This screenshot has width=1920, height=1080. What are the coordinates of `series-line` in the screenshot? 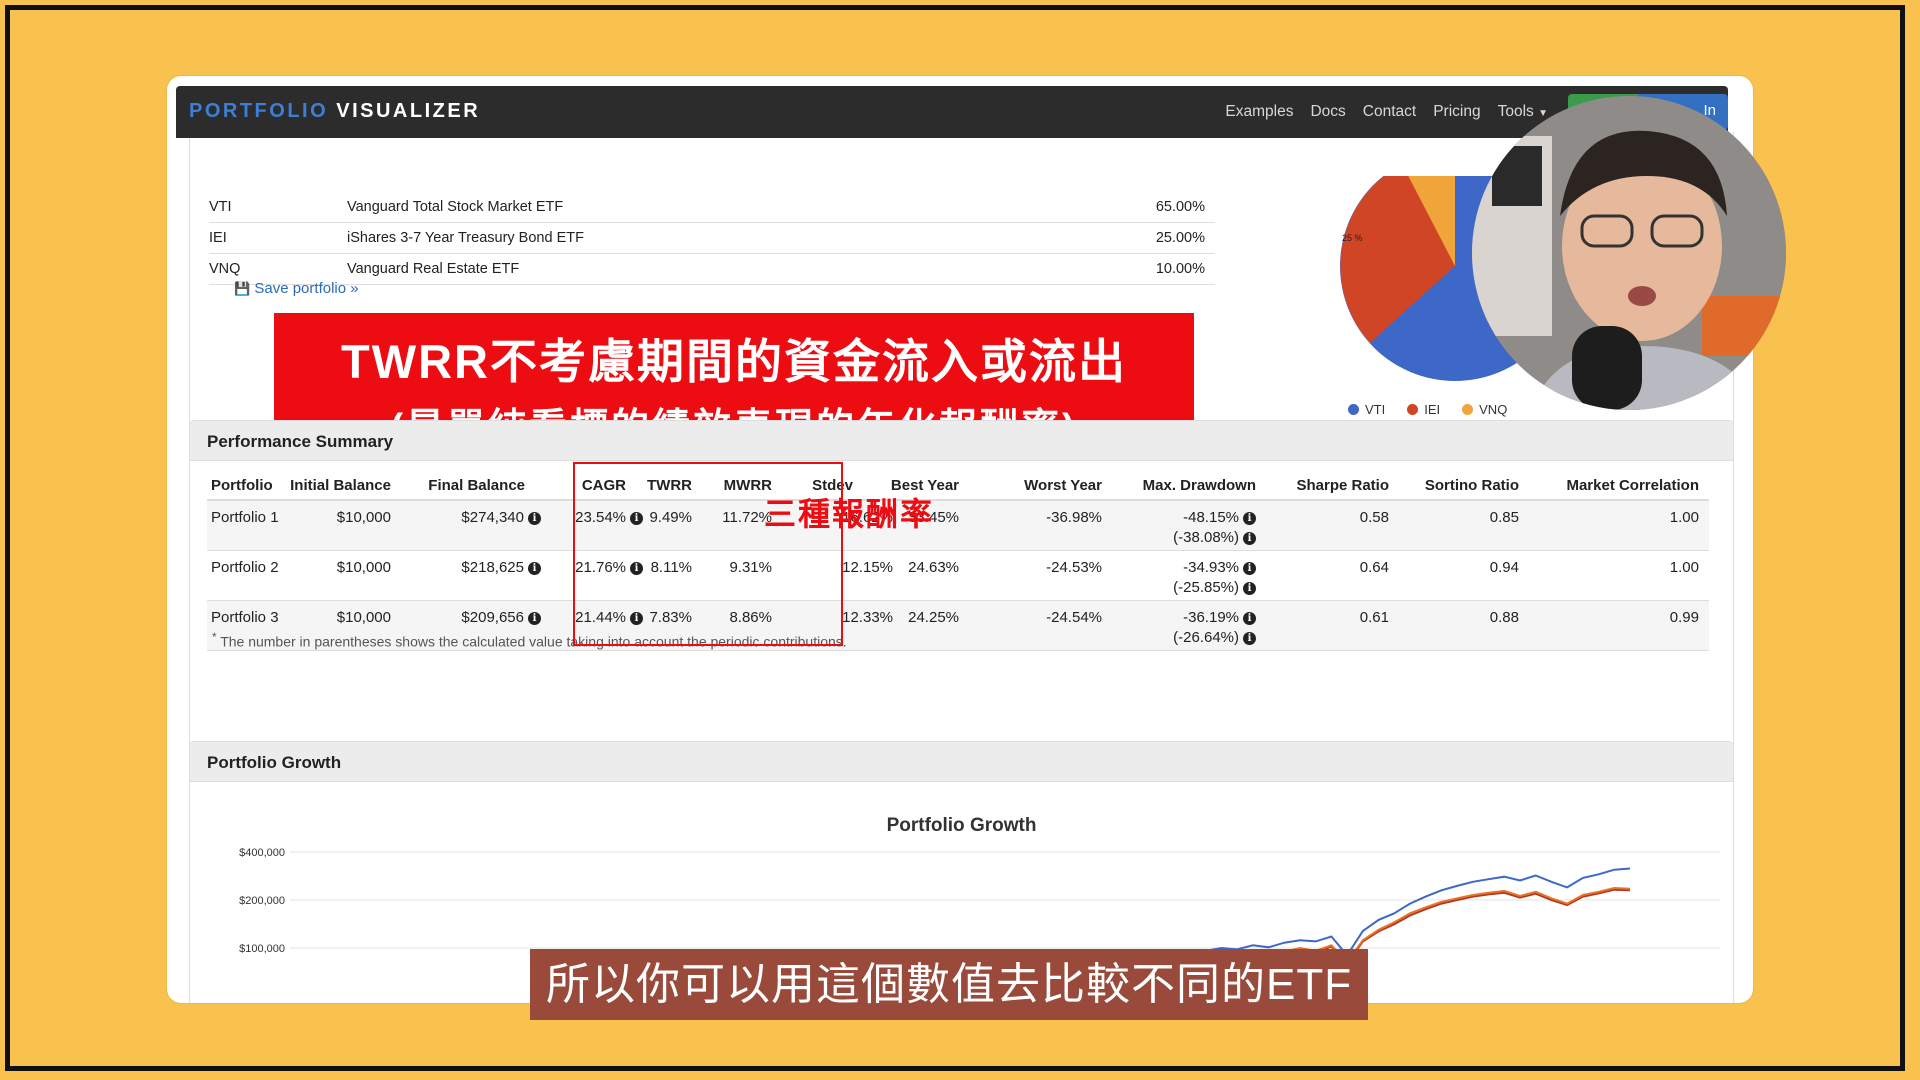 It's located at (1410, 912).